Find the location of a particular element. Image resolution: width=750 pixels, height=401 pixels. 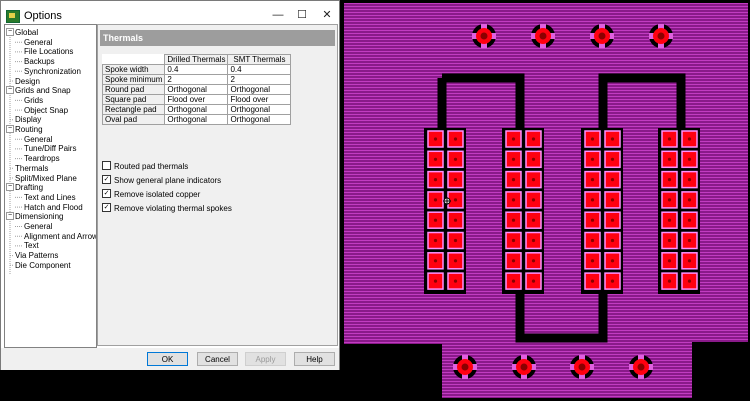

app-icon is located at coordinates (13, 16).